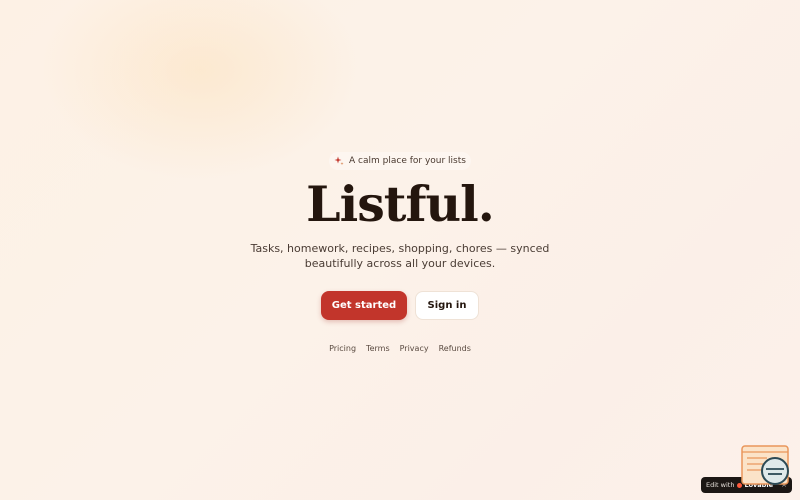 The height and width of the screenshot is (500, 800). What do you see at coordinates (447, 305) in the screenshot?
I see `sign-in-button: Sign in` at bounding box center [447, 305].